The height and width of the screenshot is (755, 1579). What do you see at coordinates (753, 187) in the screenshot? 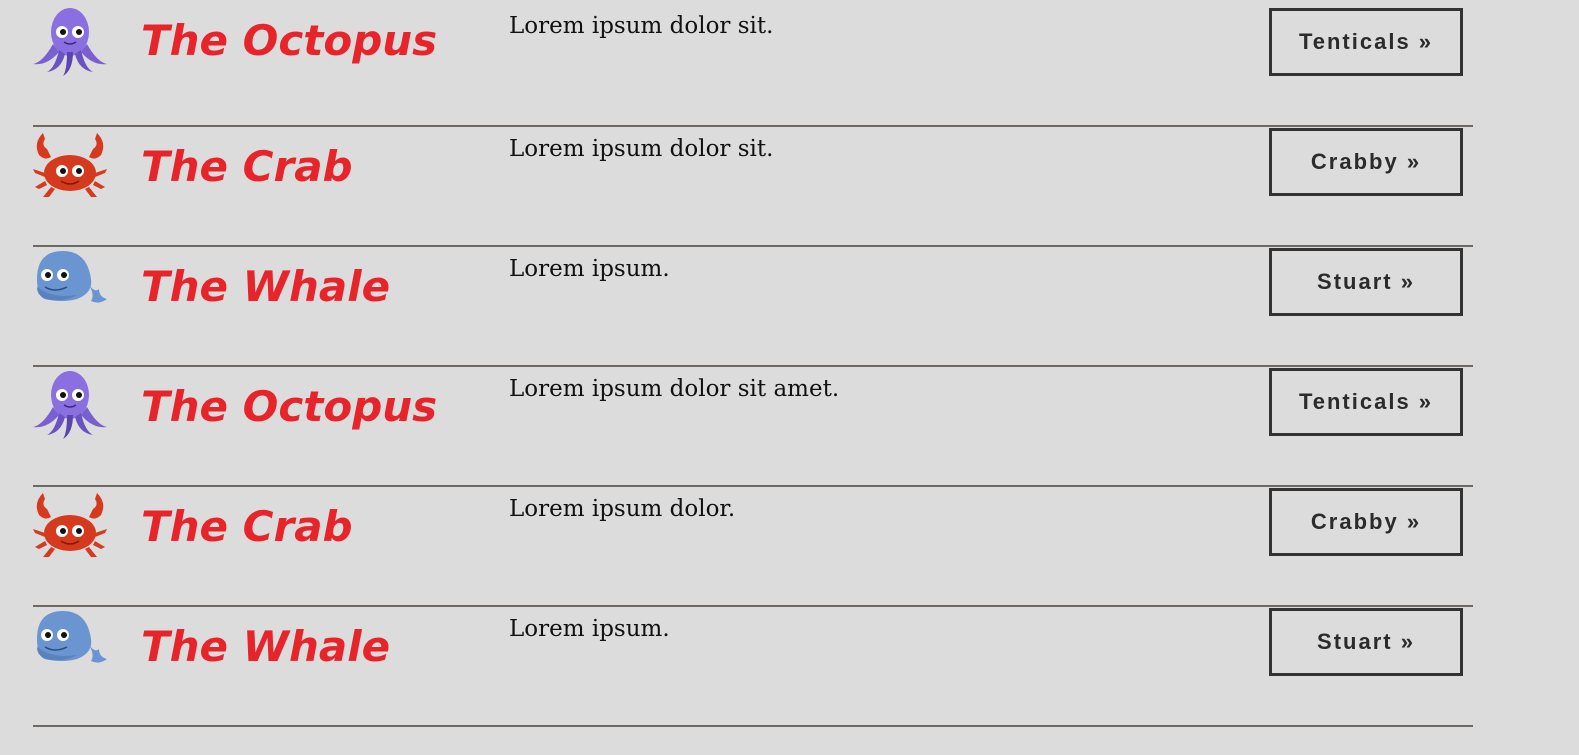
I see `list-item: The Crab Lorem ipsum dolor sit. Crabby »` at bounding box center [753, 187].